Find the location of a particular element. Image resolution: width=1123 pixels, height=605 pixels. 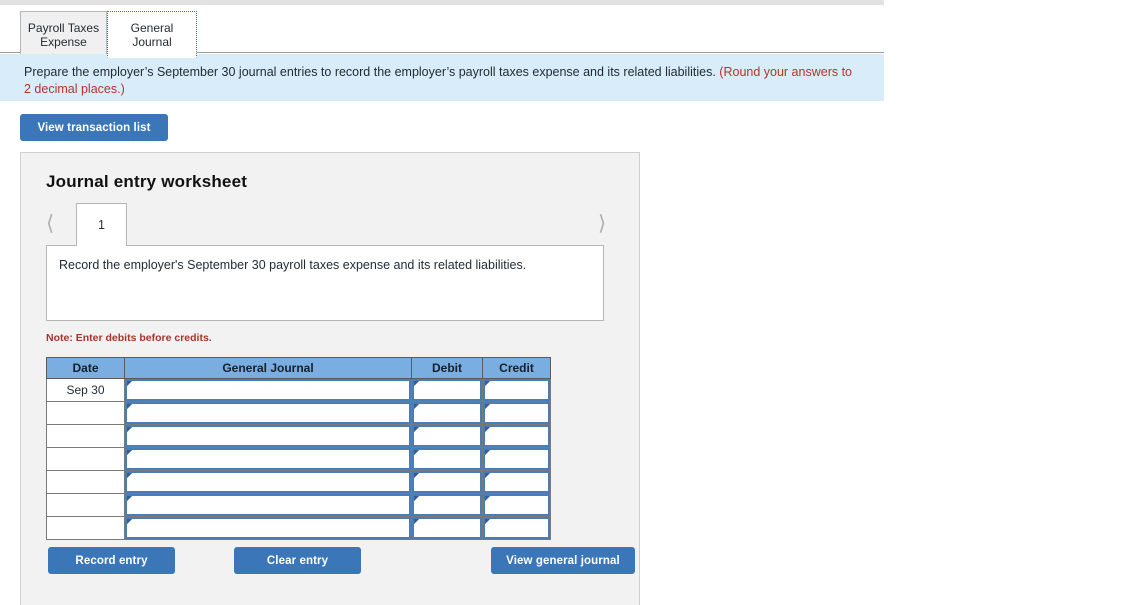

worksheet-pager: ⟨ 1 ⟩ is located at coordinates (331, 225).